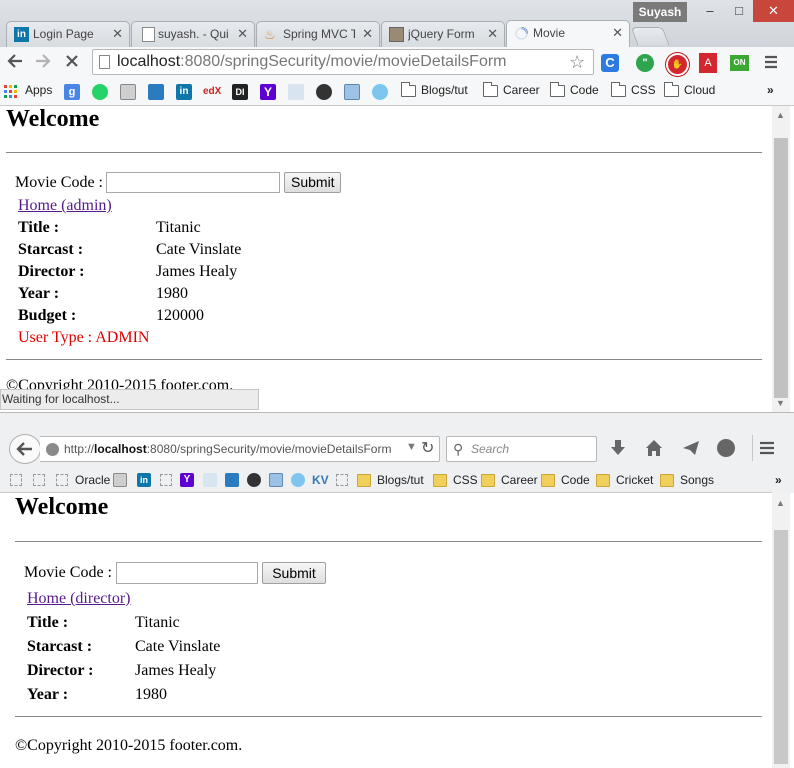 Image resolution: width=794 pixels, height=768 pixels. I want to click on forward-arrow-icon, so click(43, 61).